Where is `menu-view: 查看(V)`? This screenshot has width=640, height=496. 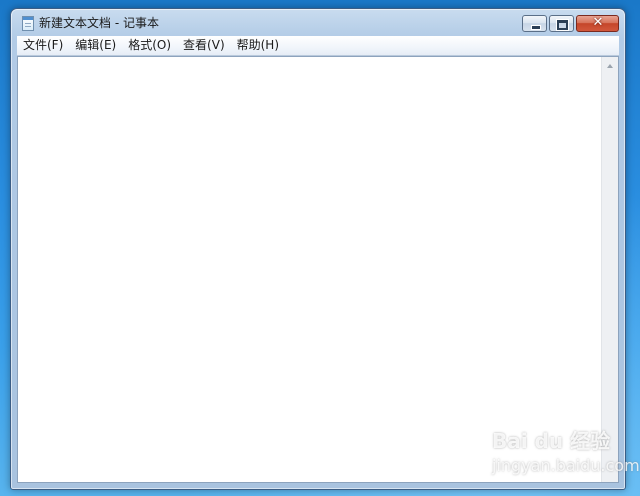
menu-view: 查看(V) is located at coordinates (204, 45).